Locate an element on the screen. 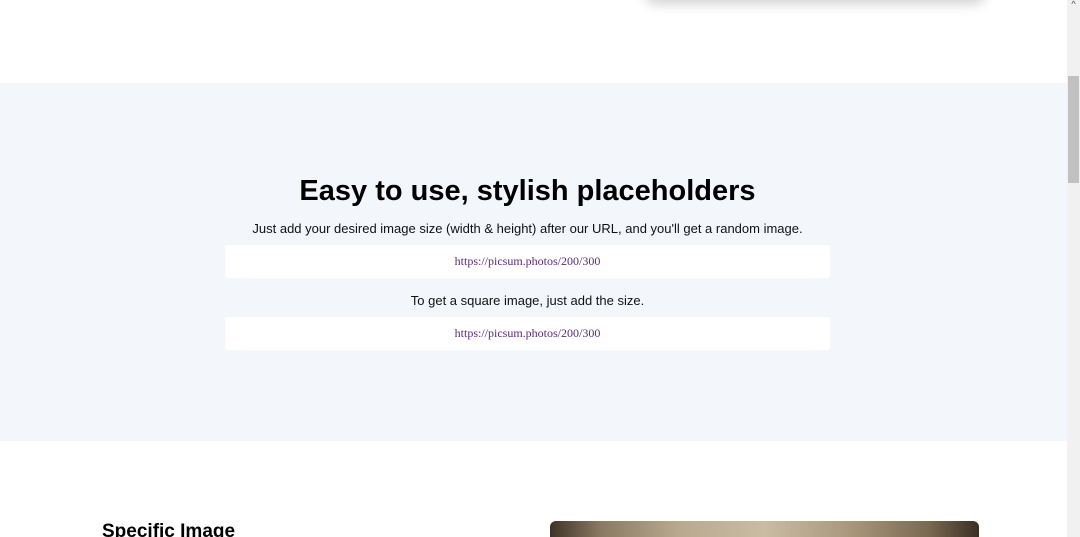  chevron-up-icon: ^ is located at coordinates (1073, 5).